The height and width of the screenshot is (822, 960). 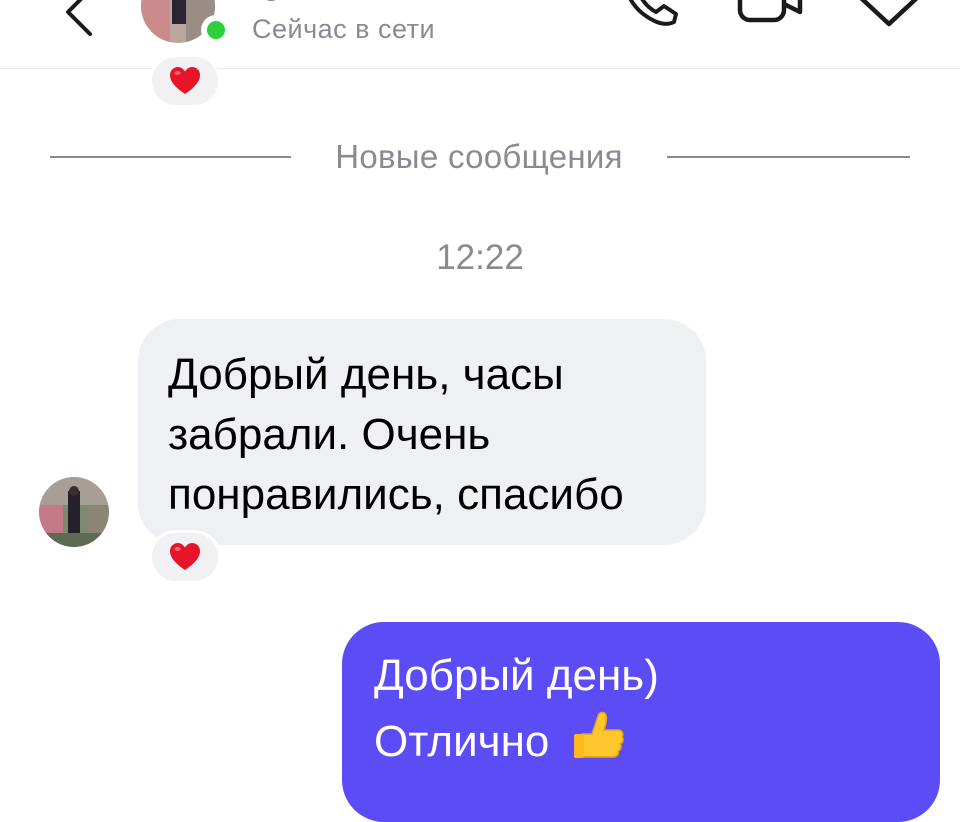 I want to click on message-text-line-with-emoji: Отлично, so click(x=647, y=739).